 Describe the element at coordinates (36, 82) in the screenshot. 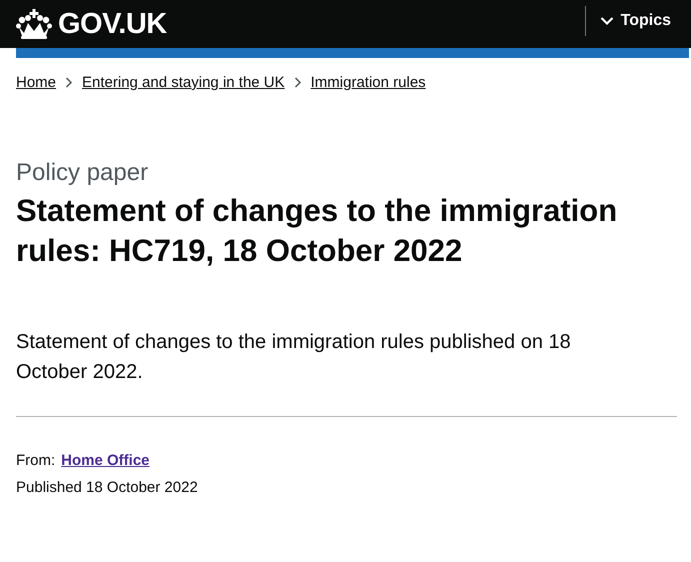

I see `breadcrumb-link: Home` at that location.